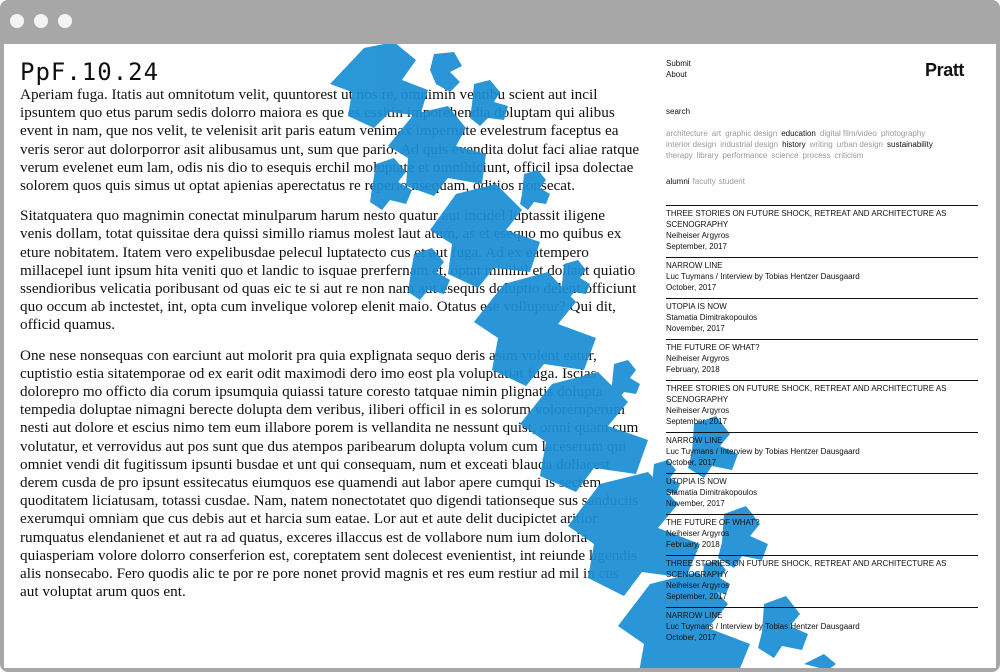 The image size is (1000, 672). I want to click on tag-education: education, so click(798, 133).